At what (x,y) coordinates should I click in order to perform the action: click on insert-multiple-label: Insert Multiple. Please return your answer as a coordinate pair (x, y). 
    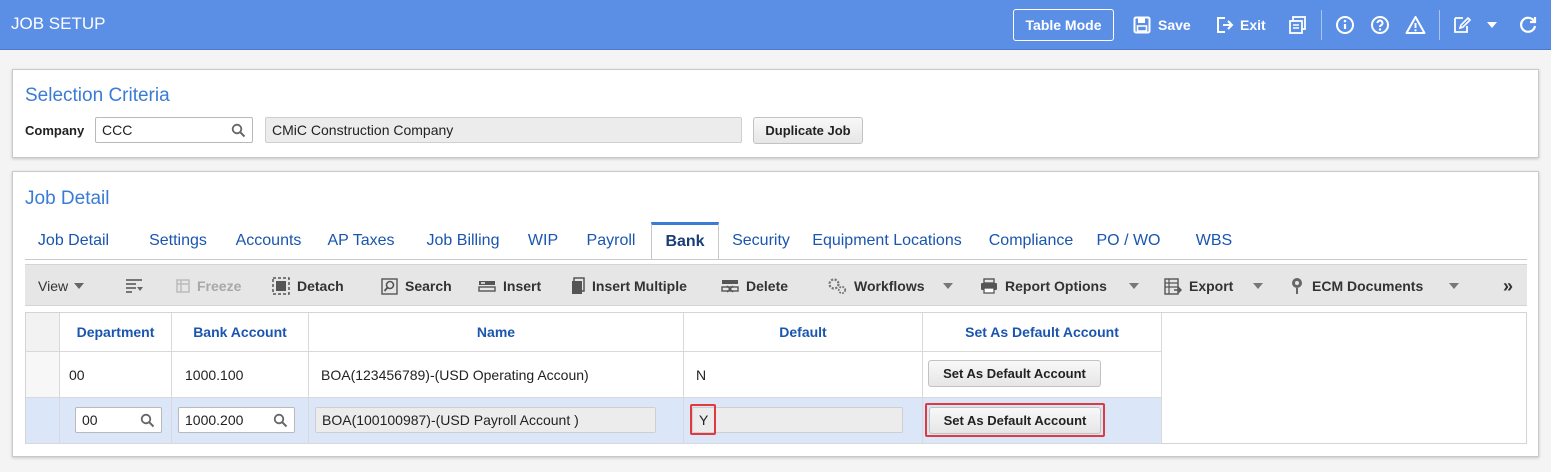
    Looking at the image, I should click on (639, 286).